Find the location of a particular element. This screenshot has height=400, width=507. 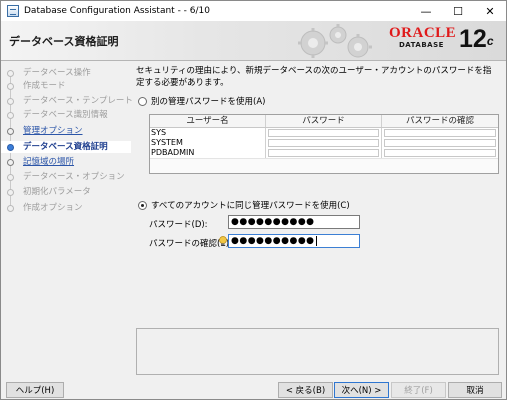

help-button: ヘルプ(H) is located at coordinates (35, 390).